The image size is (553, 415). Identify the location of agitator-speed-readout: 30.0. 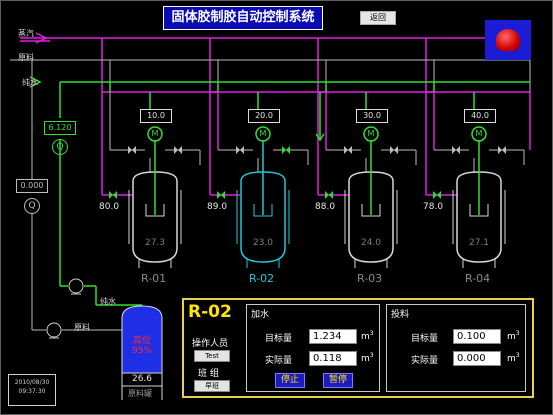
(372, 116).